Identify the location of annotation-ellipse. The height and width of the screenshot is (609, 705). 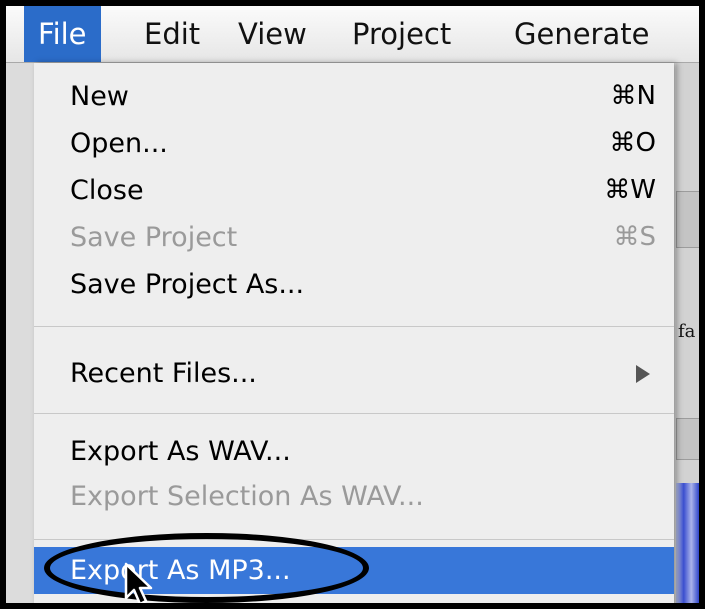
(206, 568).